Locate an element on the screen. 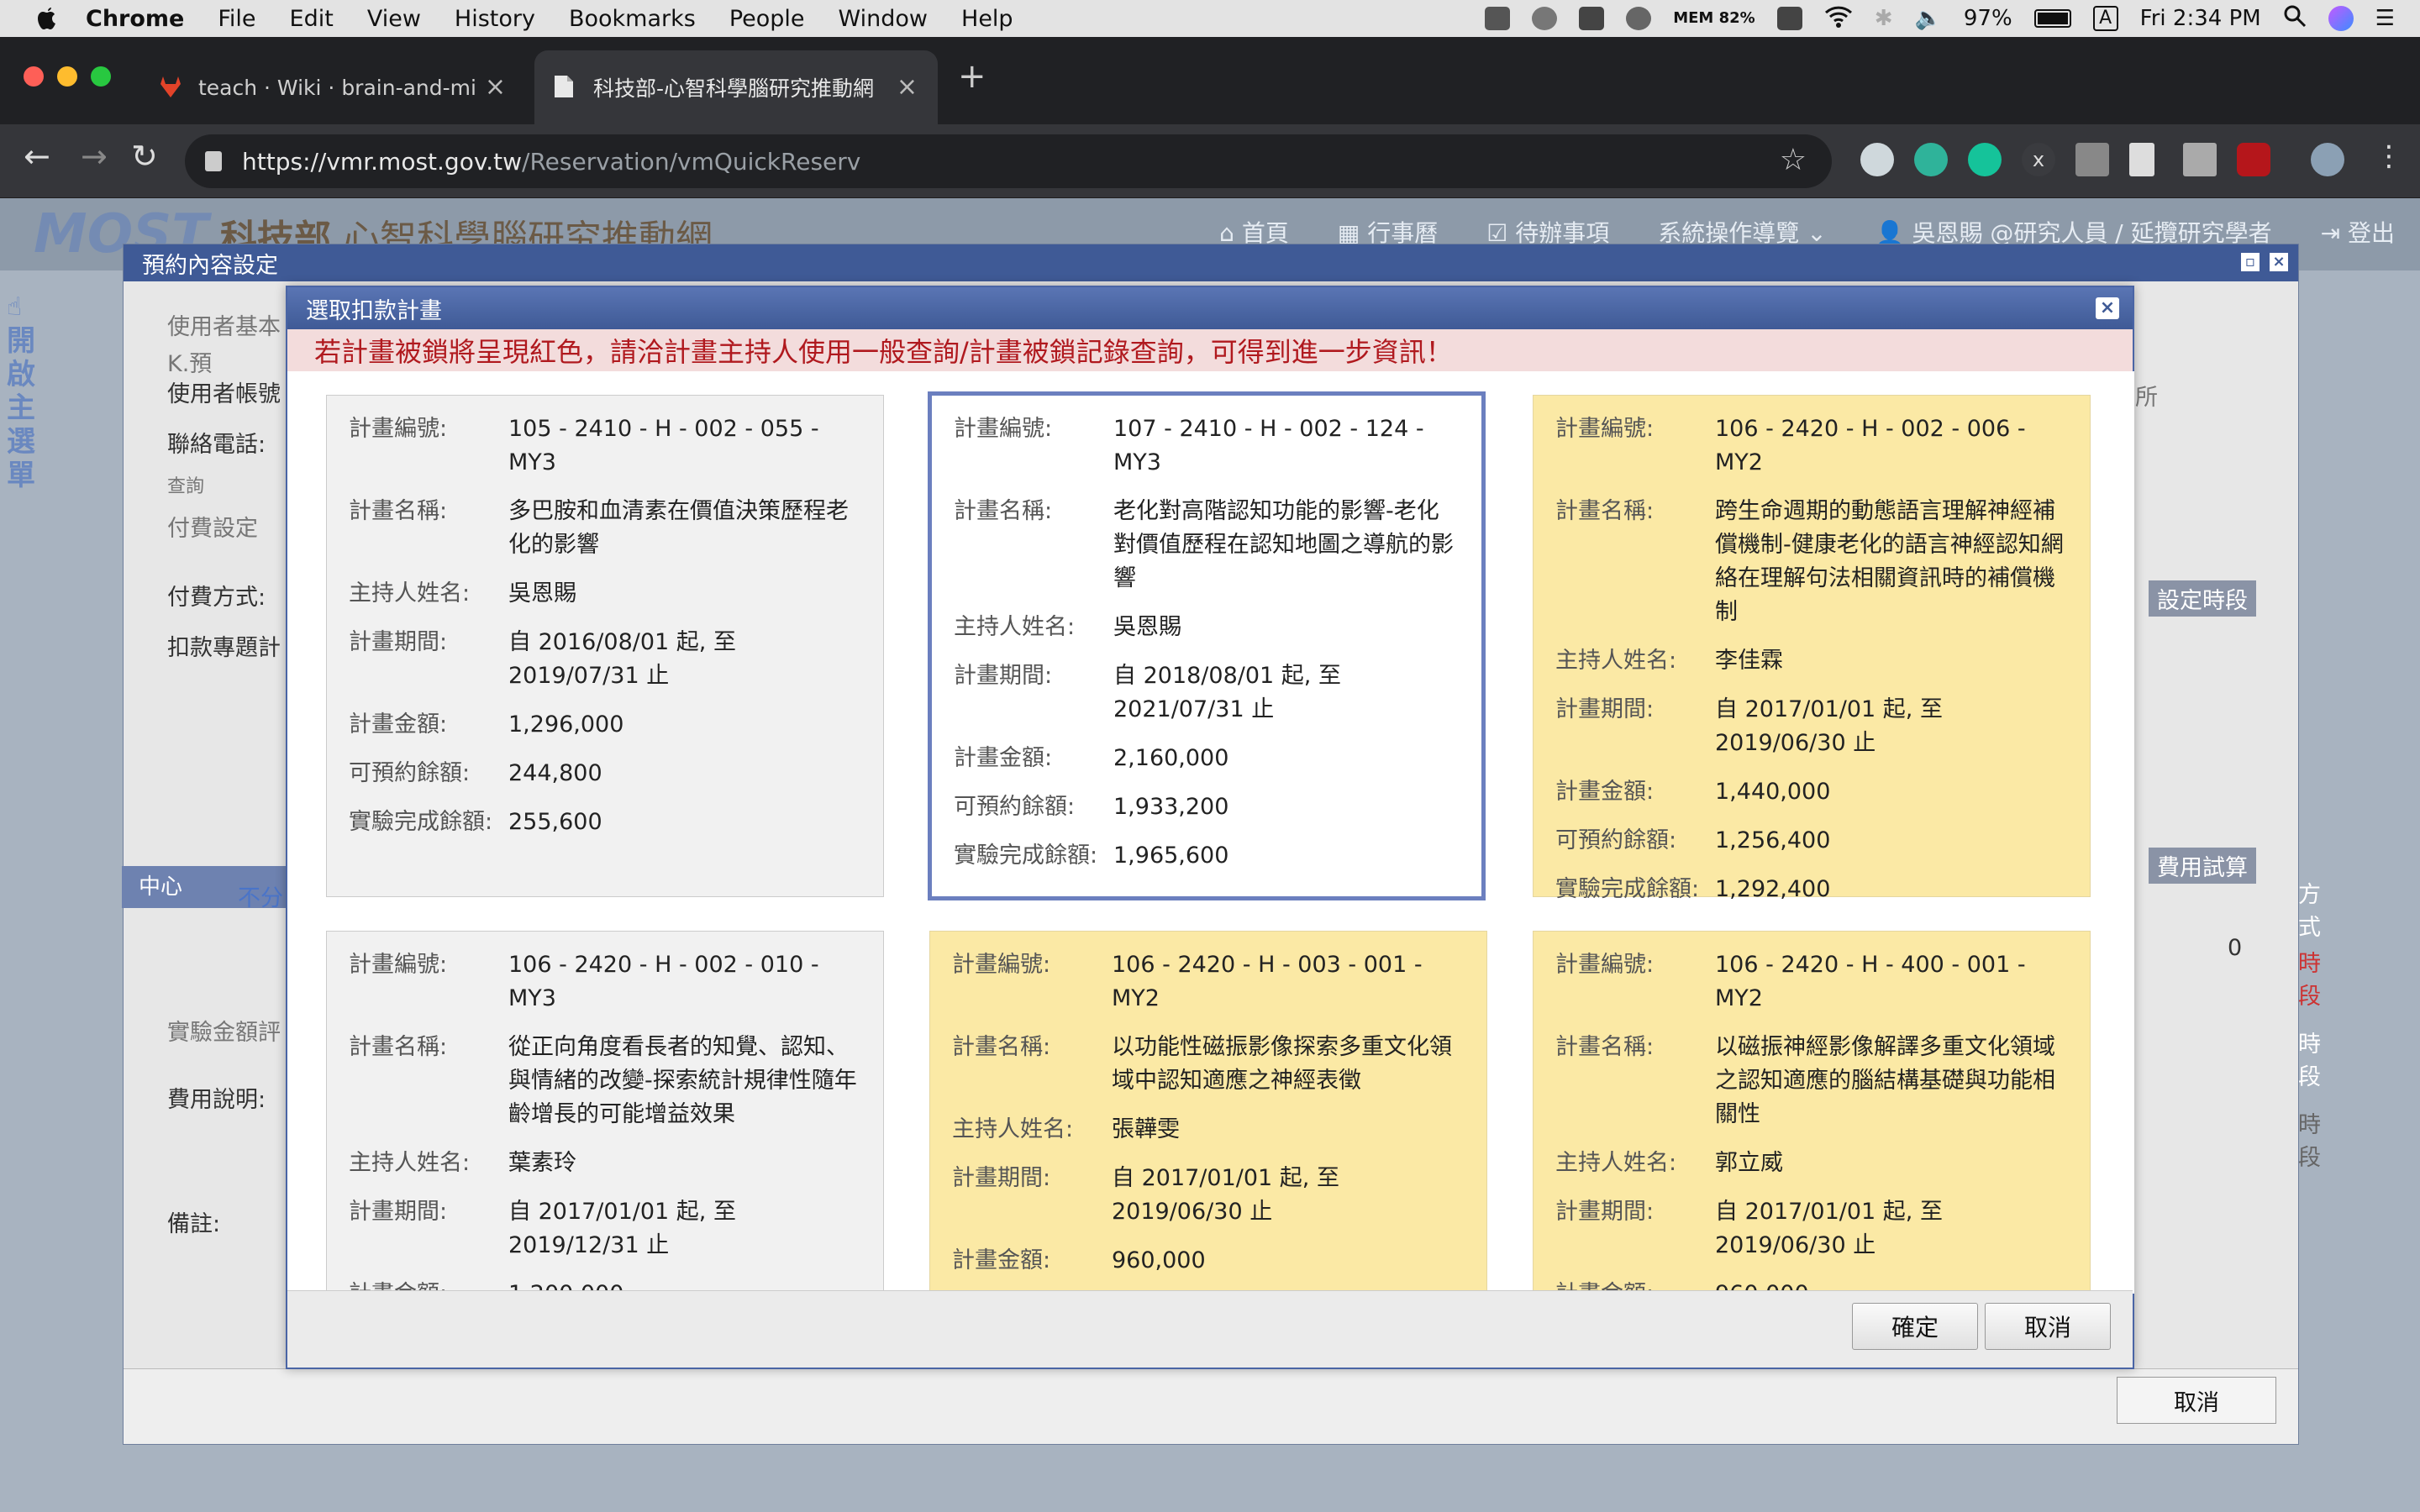  all-link: 不分 is located at coordinates (261, 895).